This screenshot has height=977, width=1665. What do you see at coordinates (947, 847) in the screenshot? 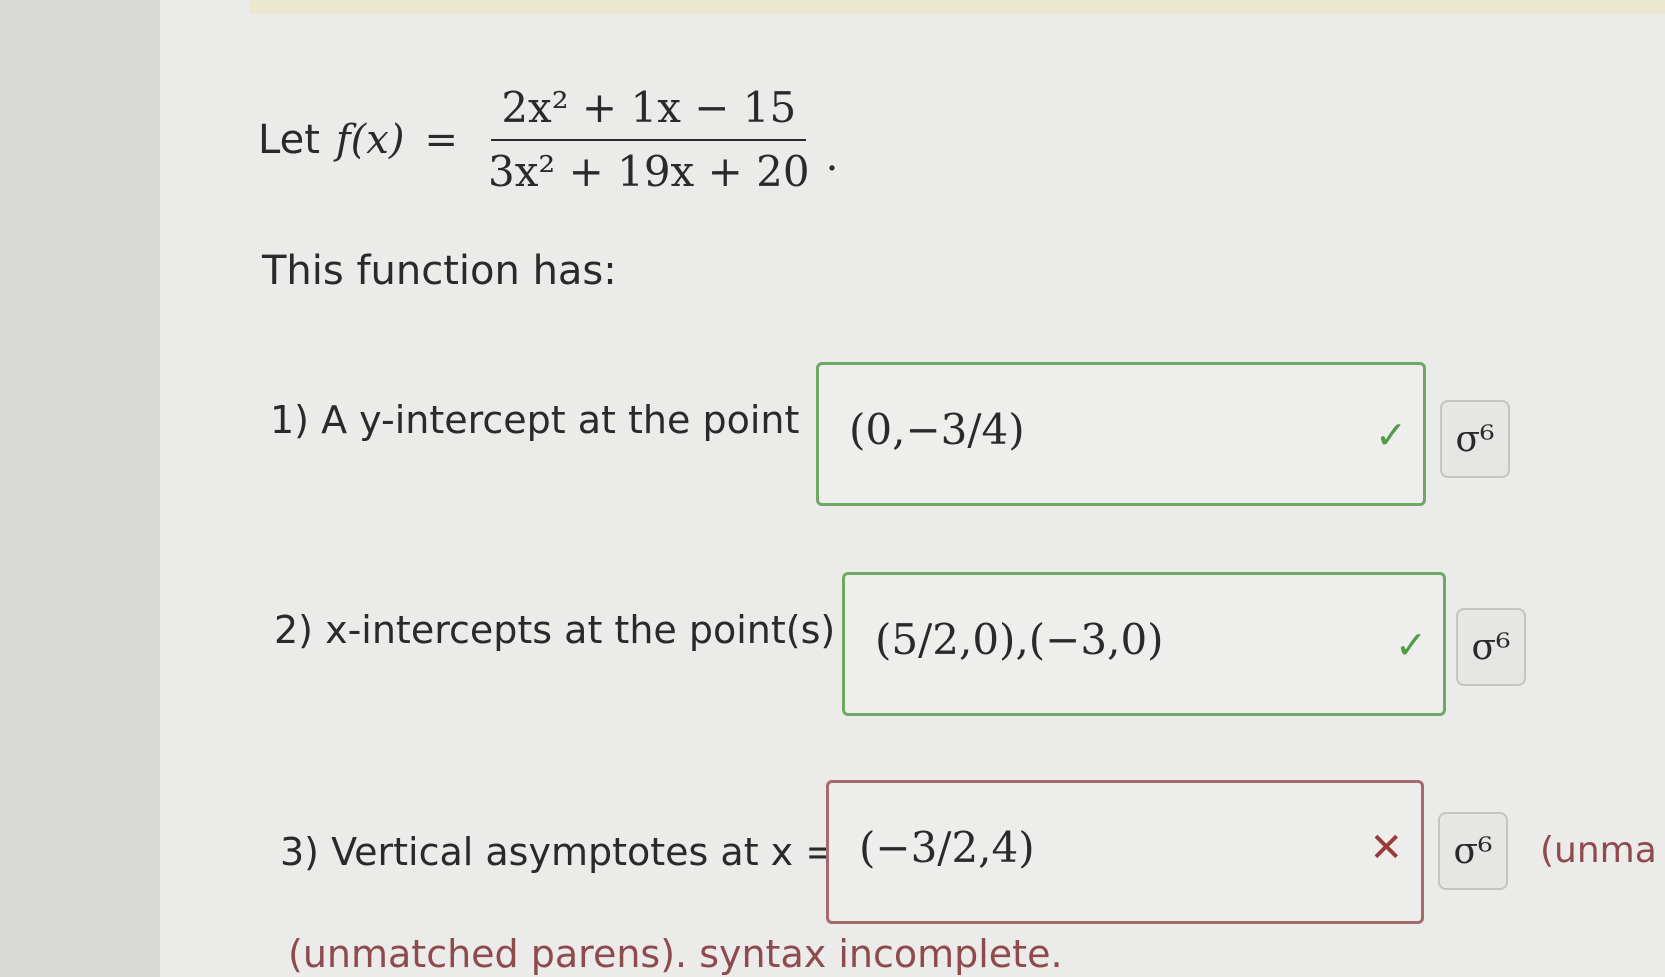
I see `vertical-asymptotes-answer: (−3/2,4)` at bounding box center [947, 847].